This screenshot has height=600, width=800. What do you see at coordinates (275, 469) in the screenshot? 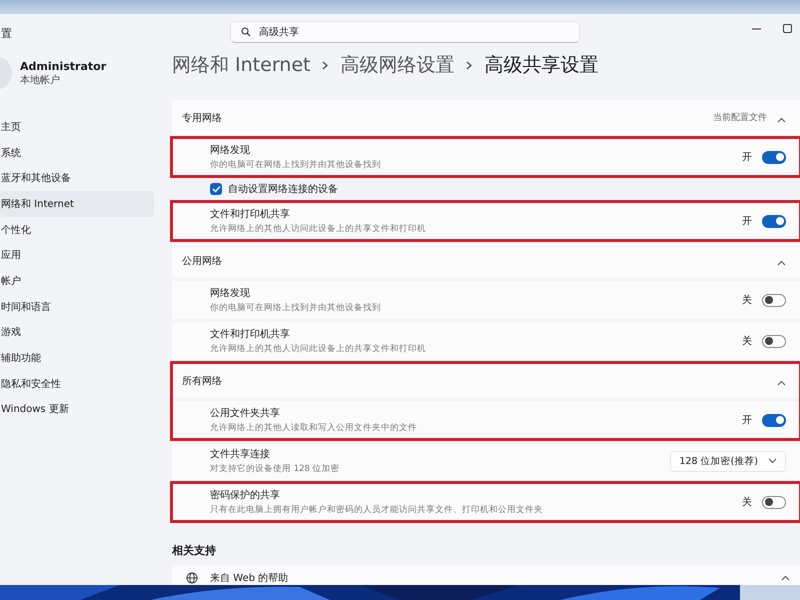
I see `setting-description: 对支持它的设备使用 128 位加密` at bounding box center [275, 469].